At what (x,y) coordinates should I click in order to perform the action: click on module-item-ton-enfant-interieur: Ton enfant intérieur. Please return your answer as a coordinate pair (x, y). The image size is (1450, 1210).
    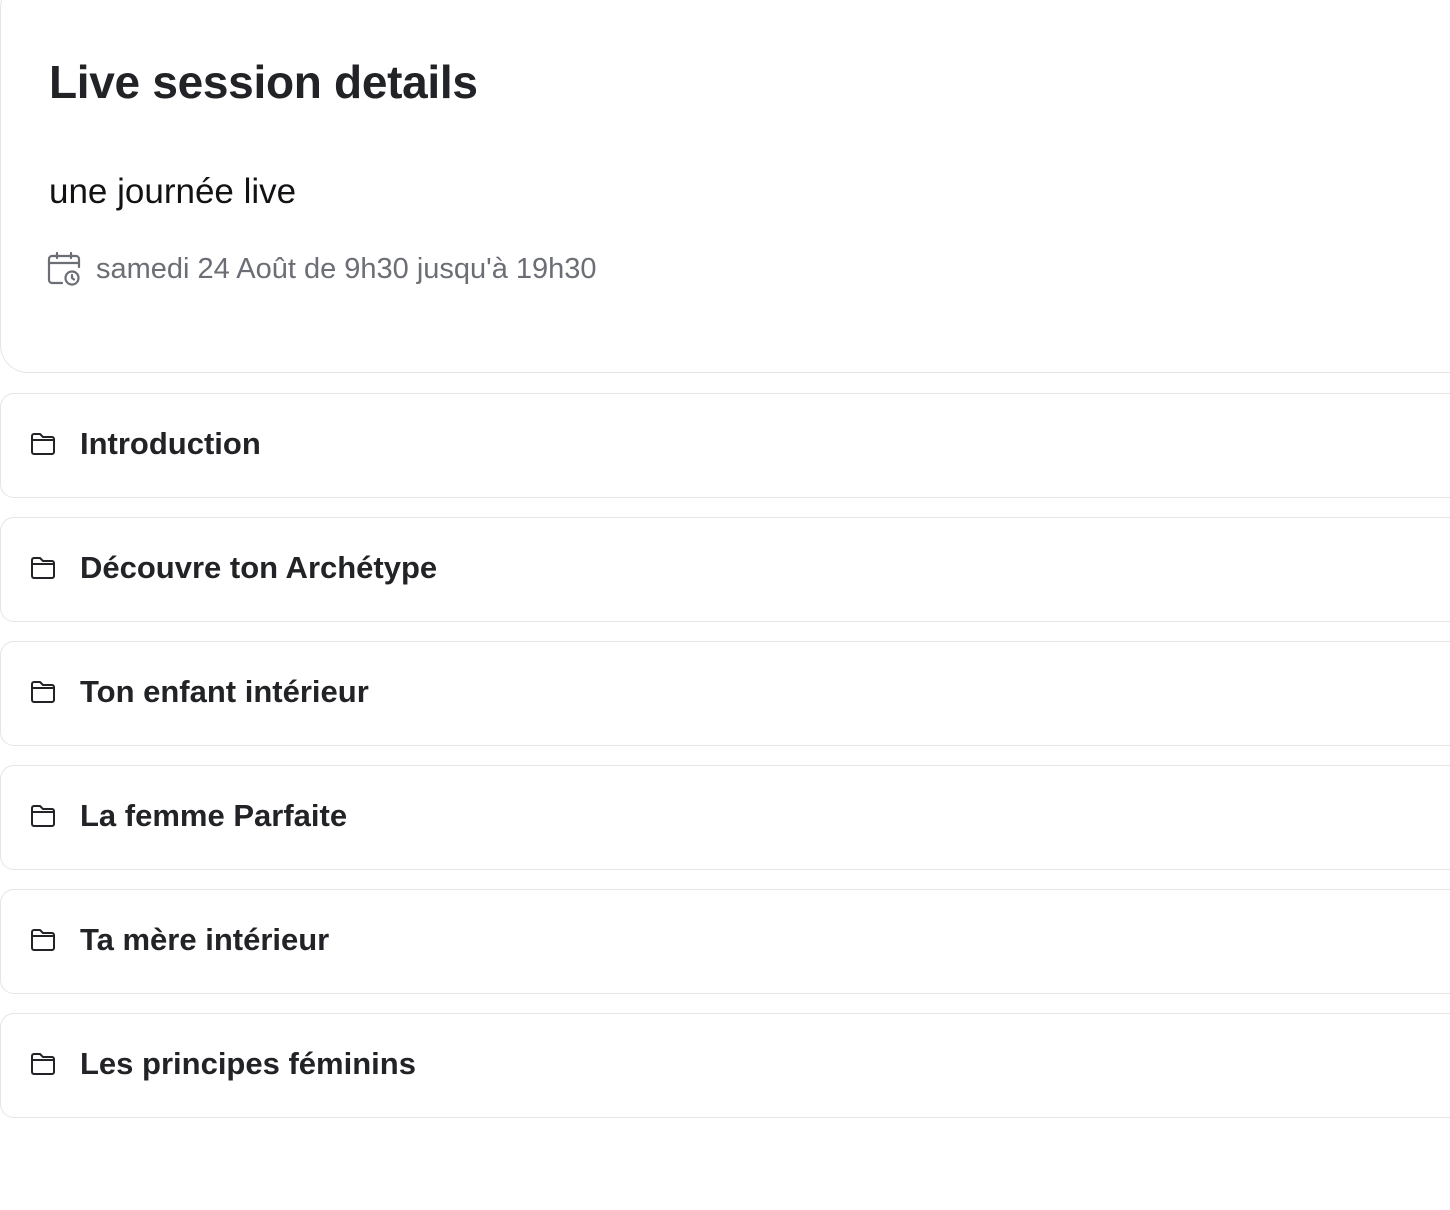
    Looking at the image, I should click on (725, 693).